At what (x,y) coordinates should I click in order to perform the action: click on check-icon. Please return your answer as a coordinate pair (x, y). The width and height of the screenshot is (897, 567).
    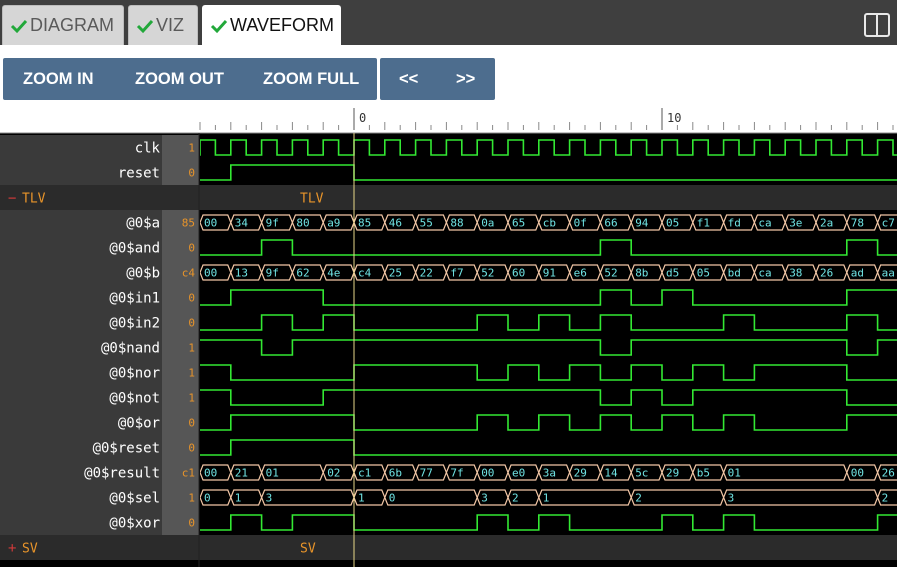
    Looking at the image, I should click on (219, 26).